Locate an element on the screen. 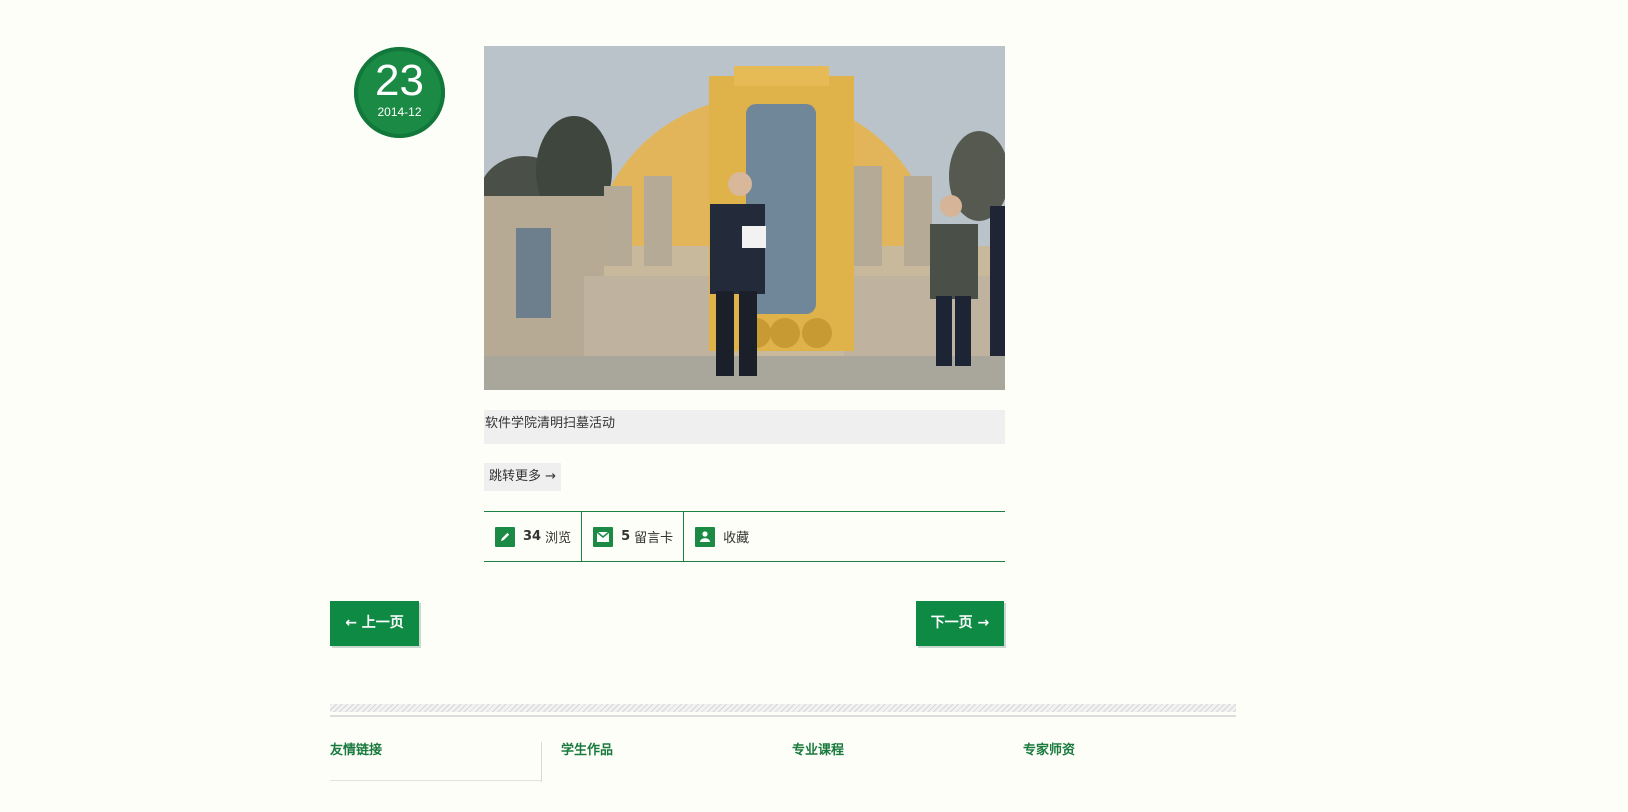 Image resolution: width=1628 pixels, height=812 pixels. footer-heading-student-works: 学生作品 is located at coordinates (587, 751).